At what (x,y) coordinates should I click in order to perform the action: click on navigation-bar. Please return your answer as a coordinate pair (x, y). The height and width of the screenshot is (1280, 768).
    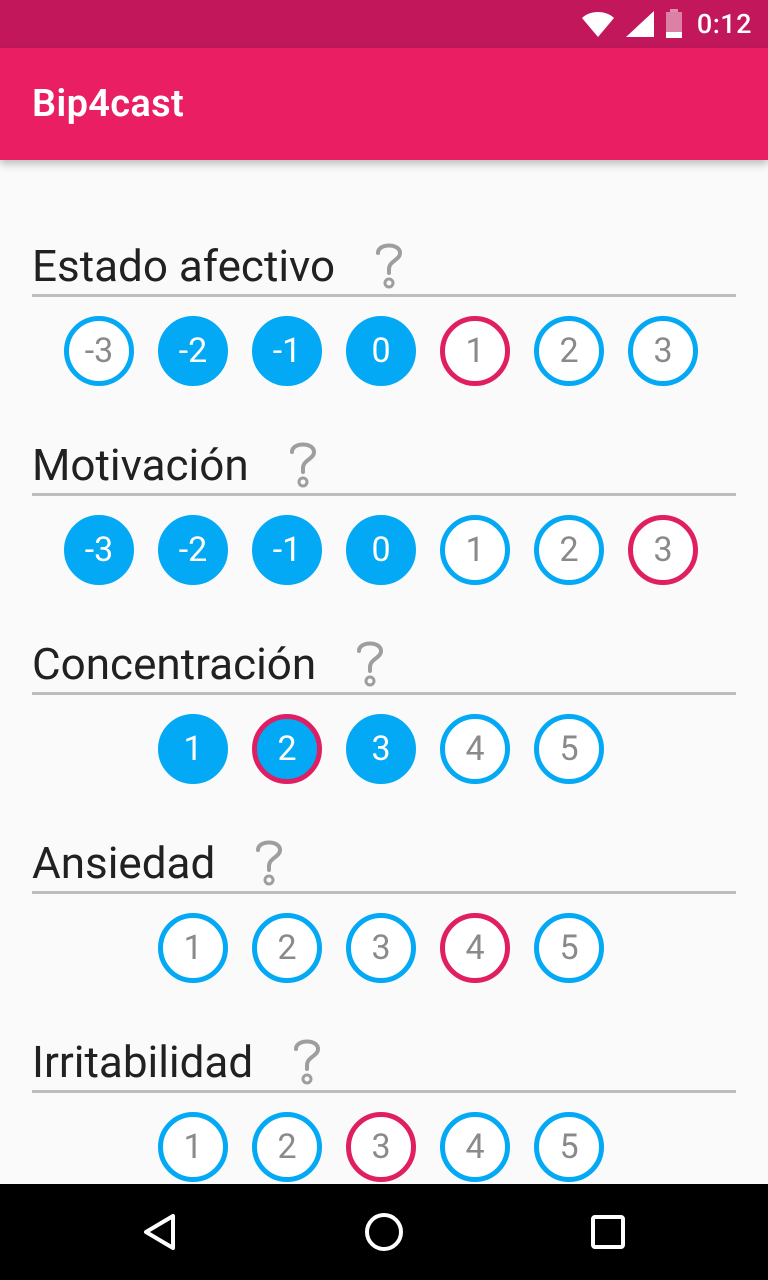
    Looking at the image, I should click on (384, 1232).